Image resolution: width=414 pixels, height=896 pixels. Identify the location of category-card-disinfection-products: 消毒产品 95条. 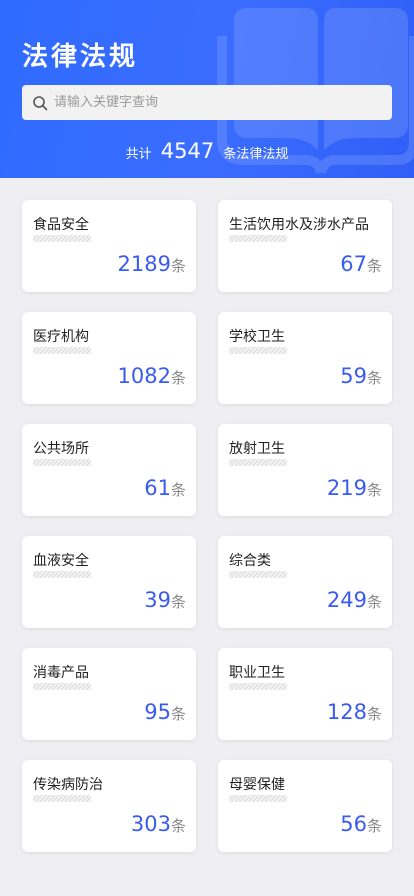
(109, 694).